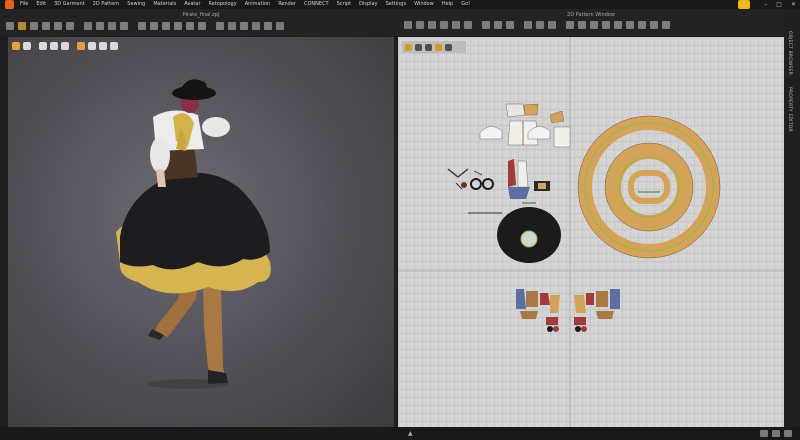 The height and width of the screenshot is (440, 800). I want to click on zipper-icon, so click(232, 26).